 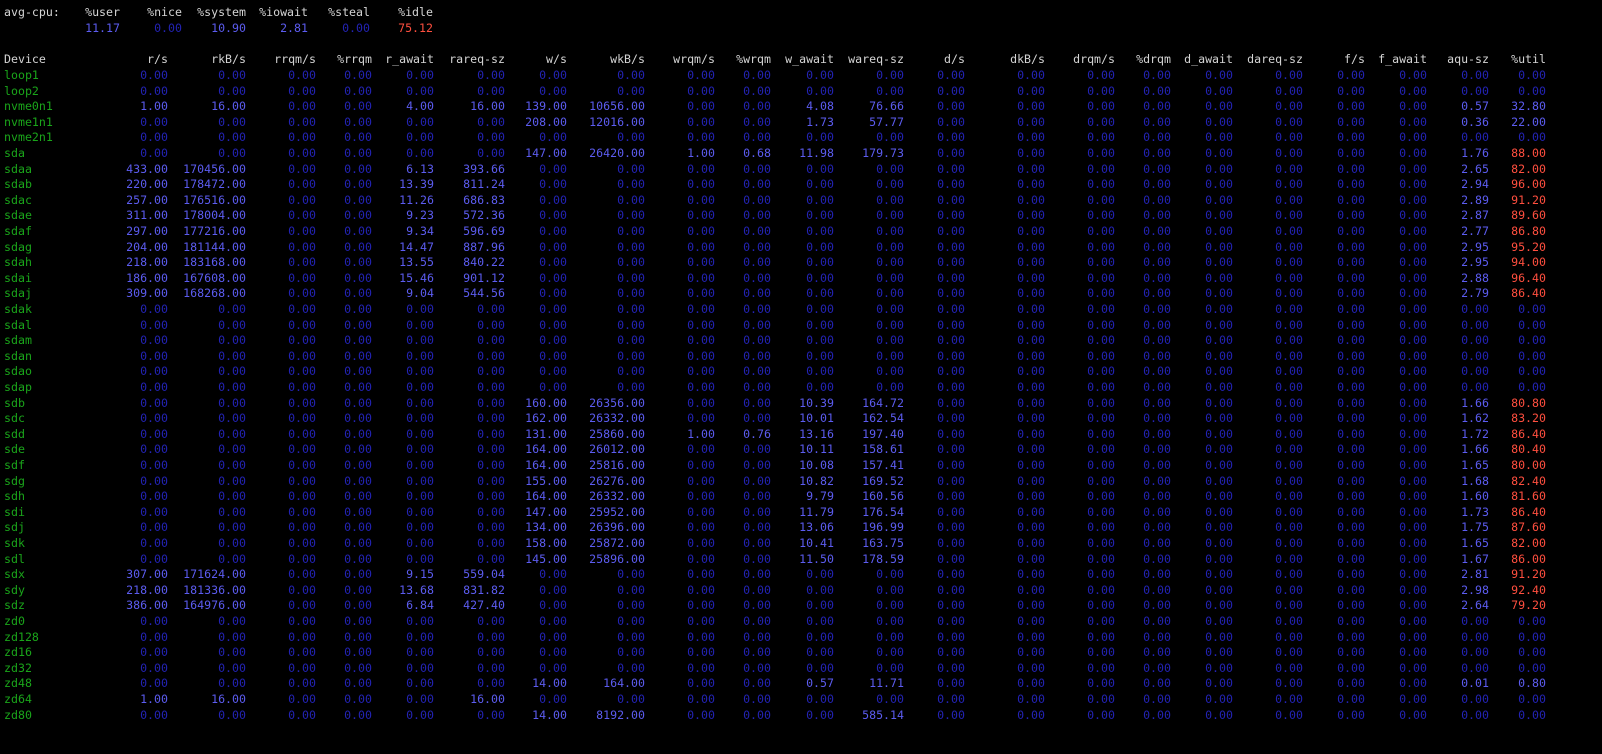 What do you see at coordinates (14, 605) in the screenshot?
I see `device-name: sdz` at bounding box center [14, 605].